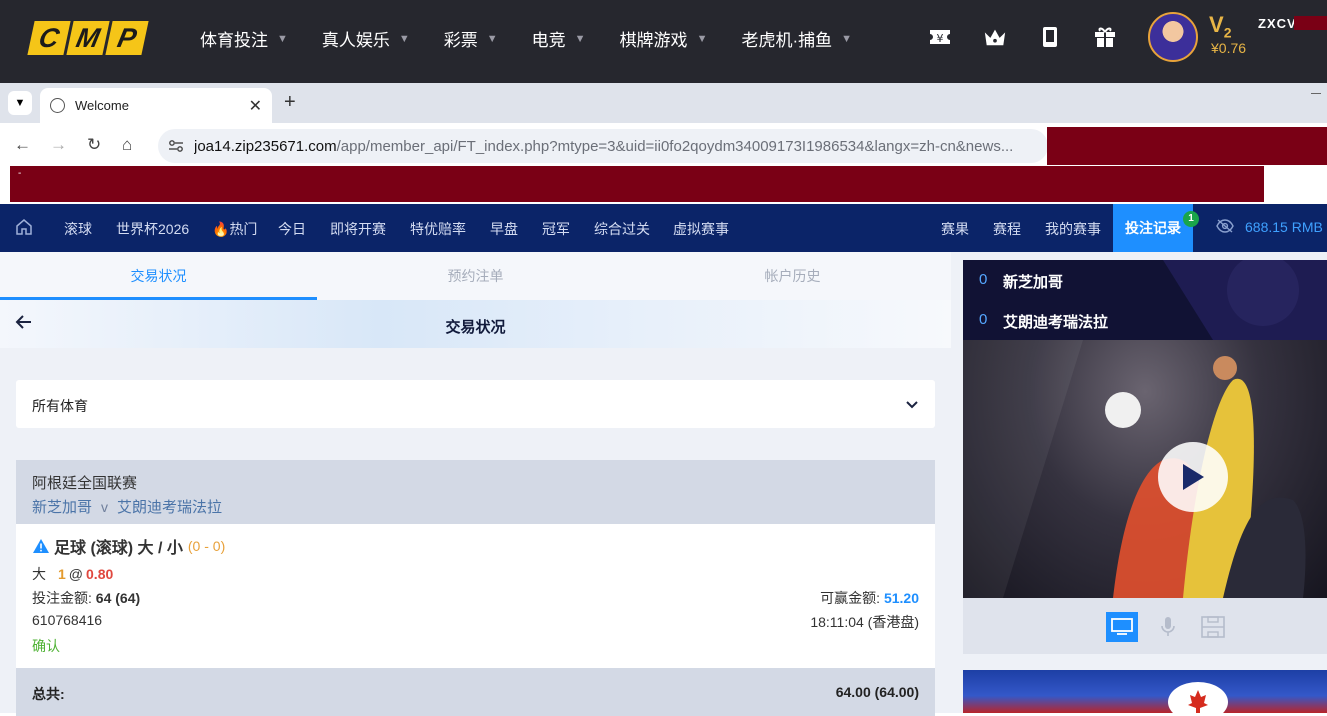 Image resolution: width=1327 pixels, height=716 pixels. I want to click on ticket-icon: ¥, so click(940, 37).